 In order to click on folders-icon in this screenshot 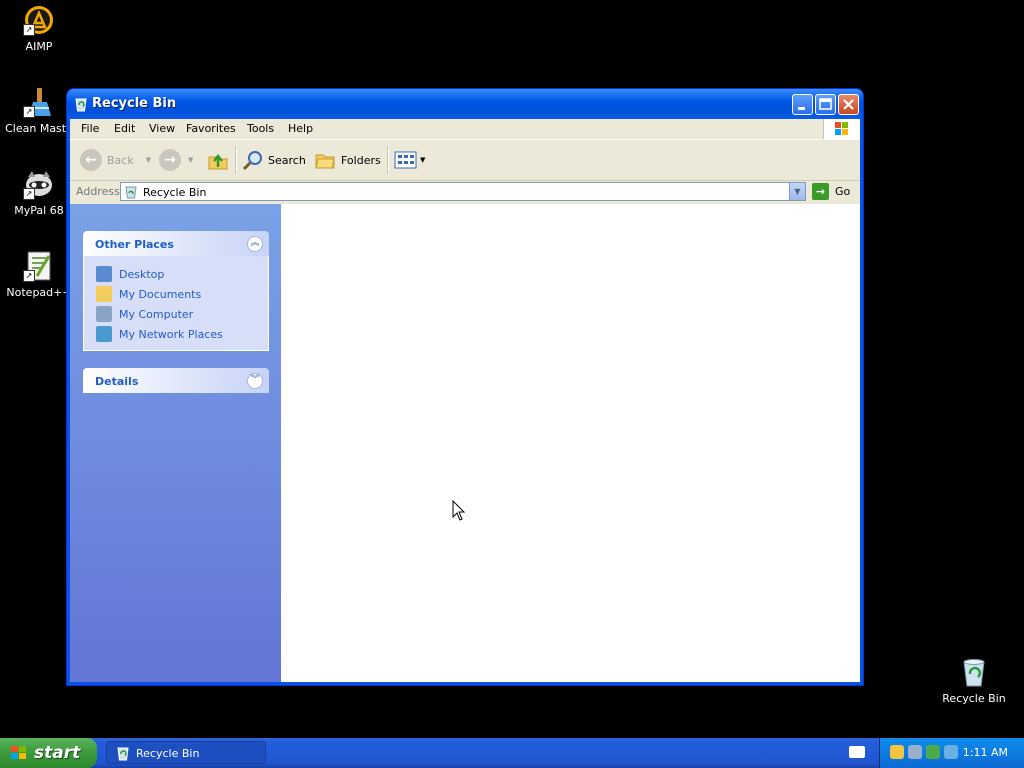, I will do `click(325, 161)`.